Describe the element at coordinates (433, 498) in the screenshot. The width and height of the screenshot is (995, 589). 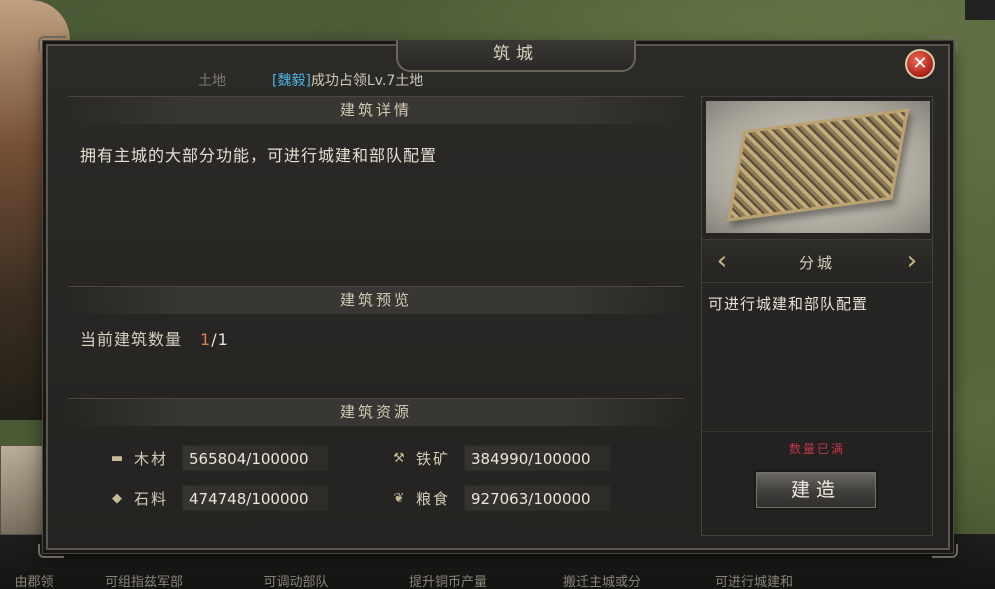
I see `resource-label: 粮食` at that location.